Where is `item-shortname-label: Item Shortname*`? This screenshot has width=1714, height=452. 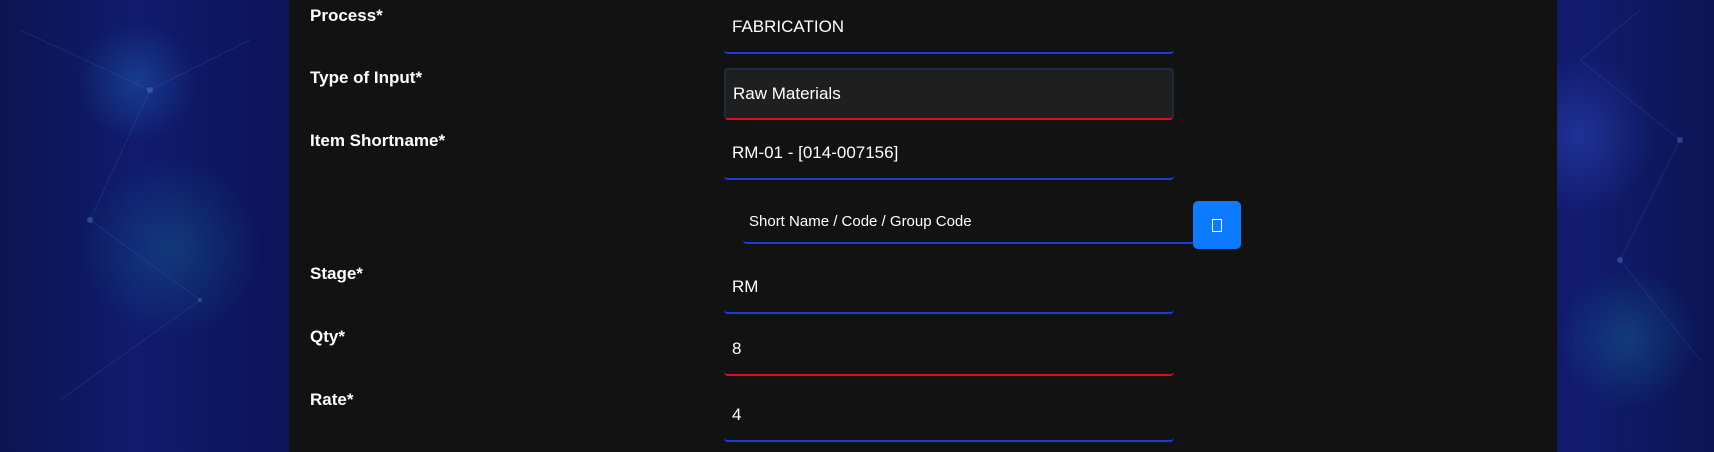
item-shortname-label: Item Shortname* is located at coordinates (378, 140).